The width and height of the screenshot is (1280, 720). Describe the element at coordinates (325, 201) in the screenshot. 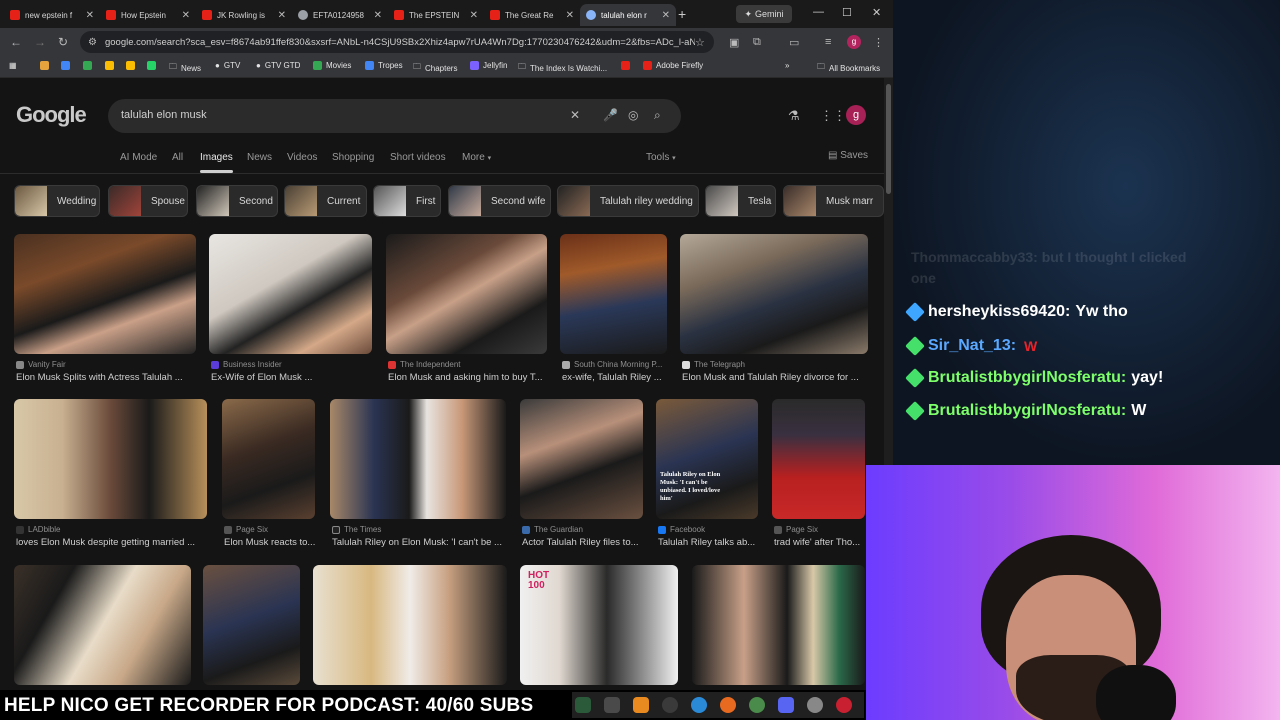

I see `chip-current: Current` at that location.